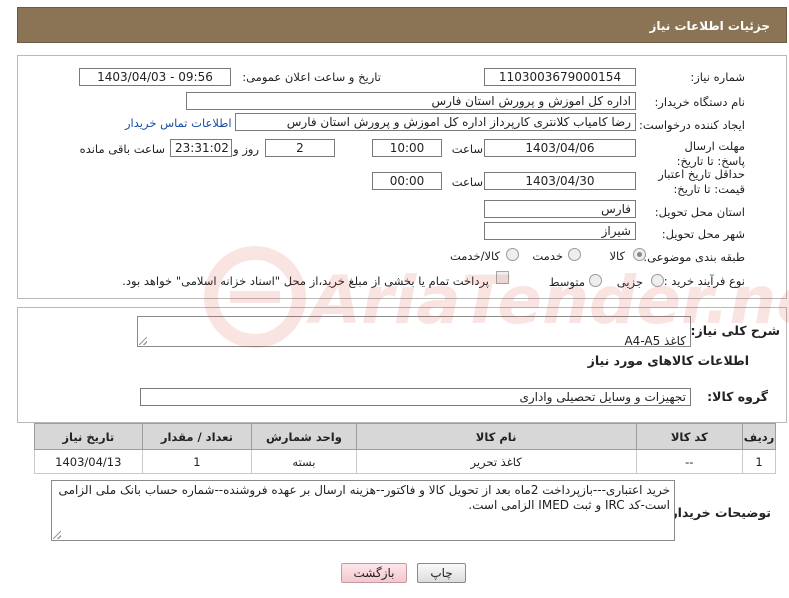 This screenshot has width=789, height=598. Describe the element at coordinates (407, 181) in the screenshot. I see `validity-time-field: 00:00` at that location.